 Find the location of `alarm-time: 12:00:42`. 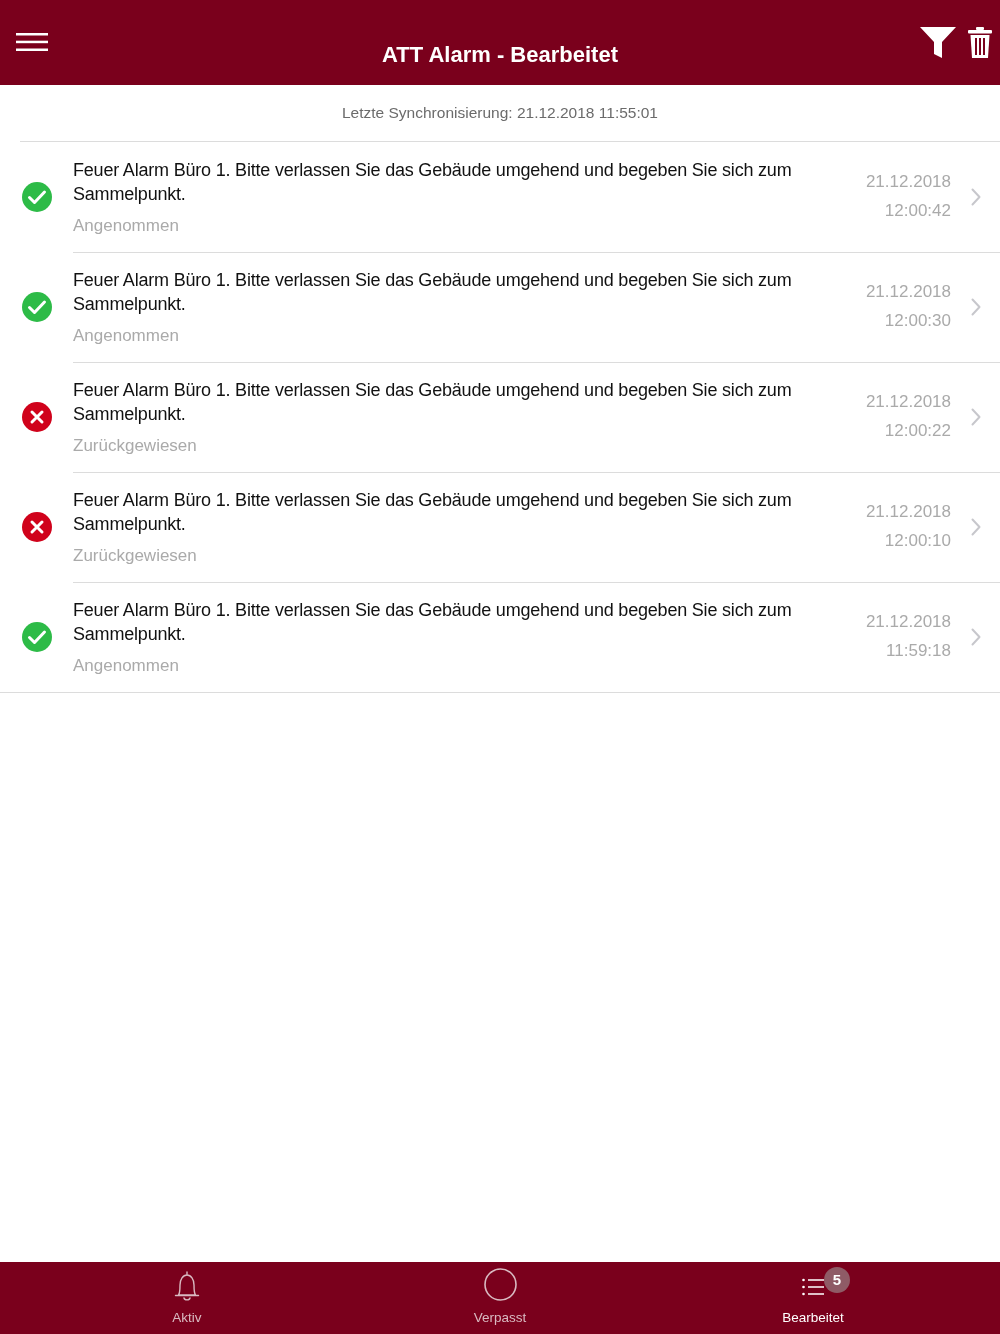

alarm-time: 12:00:42 is located at coordinates (917, 211).